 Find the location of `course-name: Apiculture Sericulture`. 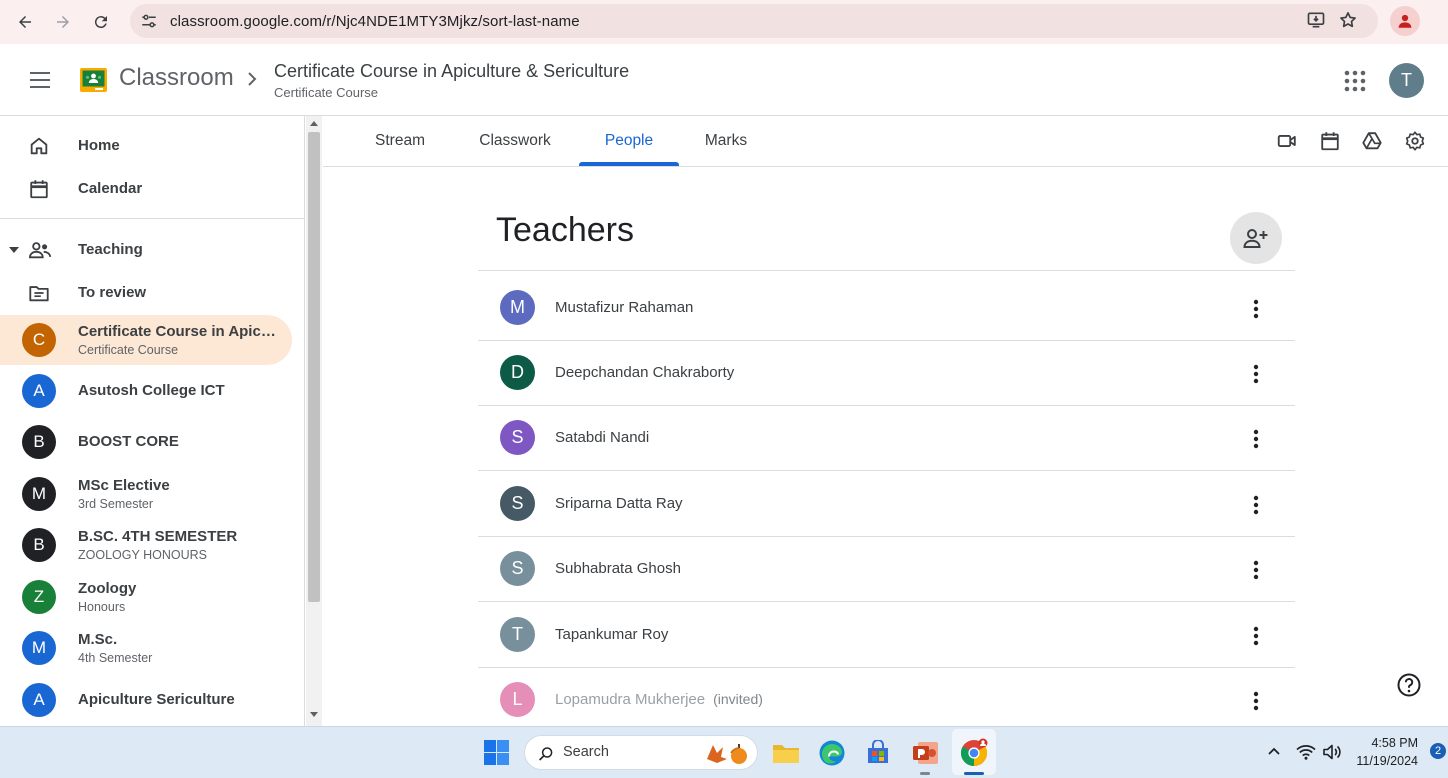

course-name: Apiculture Sericulture is located at coordinates (156, 699).